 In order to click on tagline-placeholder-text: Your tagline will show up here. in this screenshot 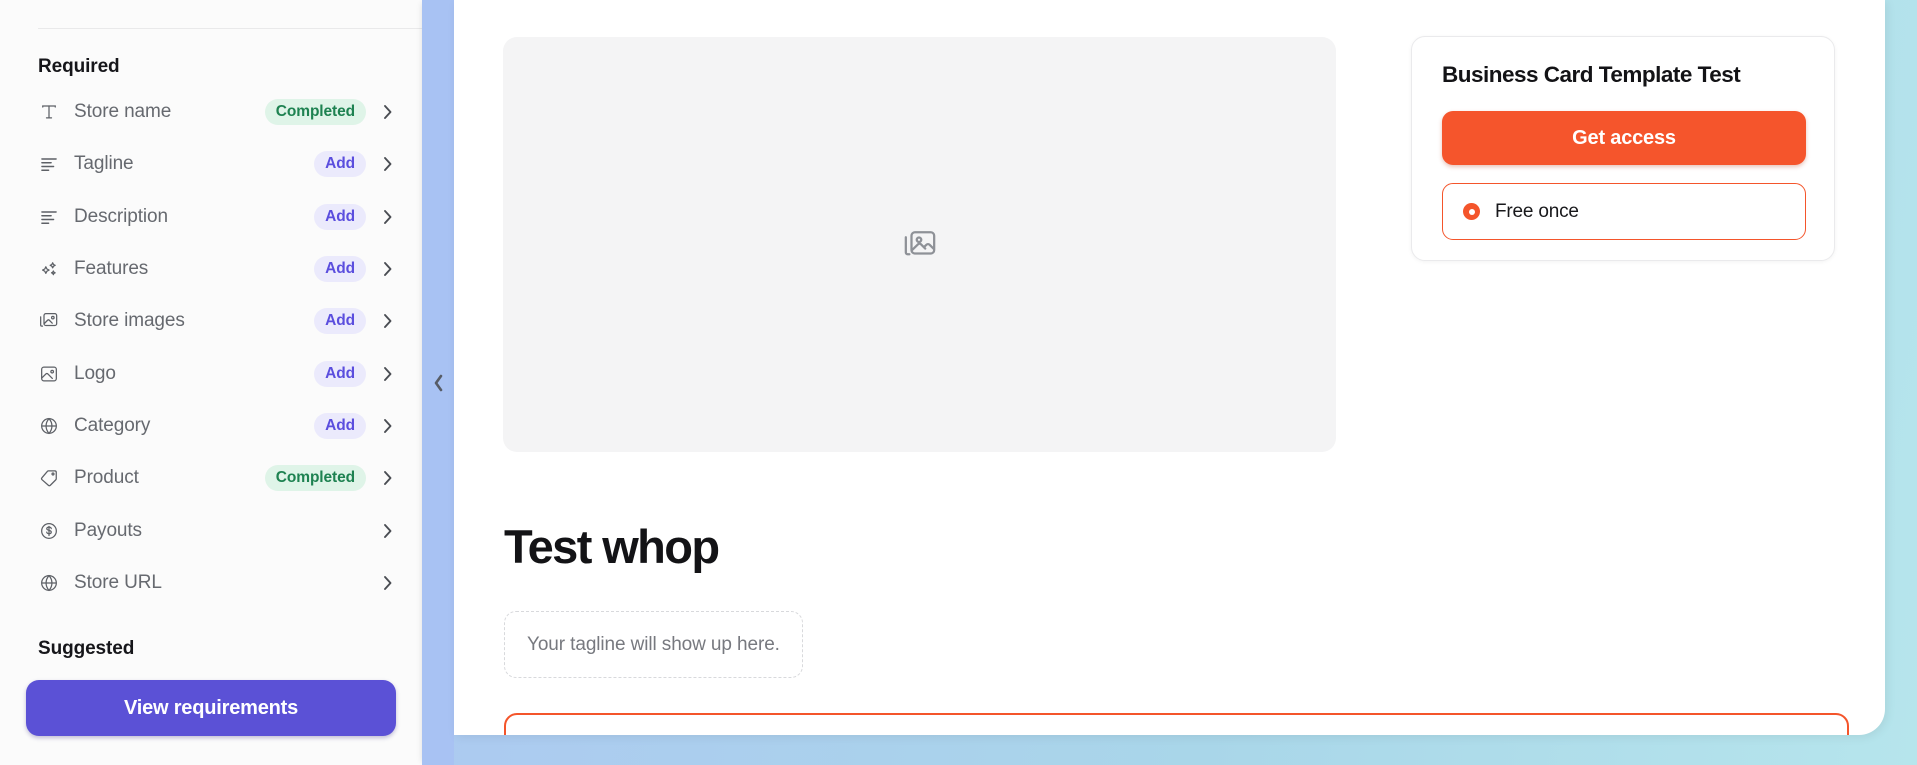, I will do `click(653, 644)`.